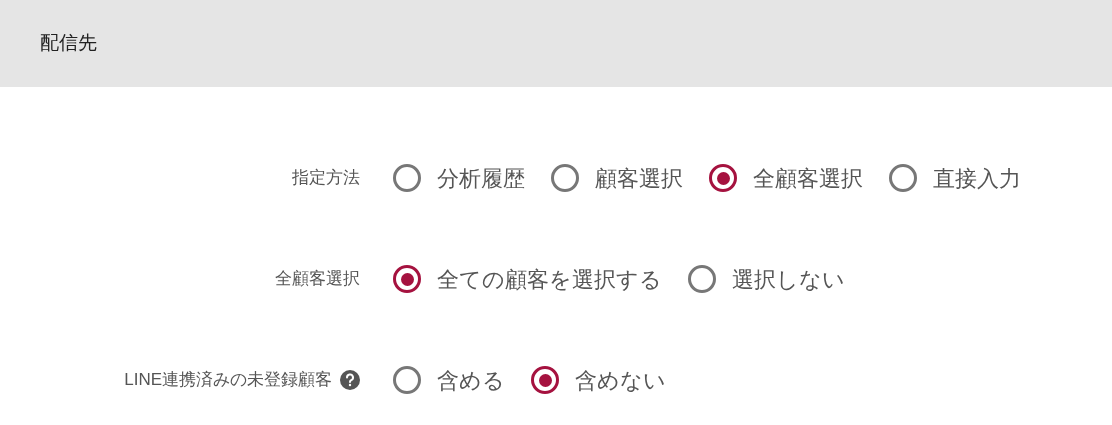 The height and width of the screenshot is (425, 1112). I want to click on radio-option: 選択しない, so click(766, 279).